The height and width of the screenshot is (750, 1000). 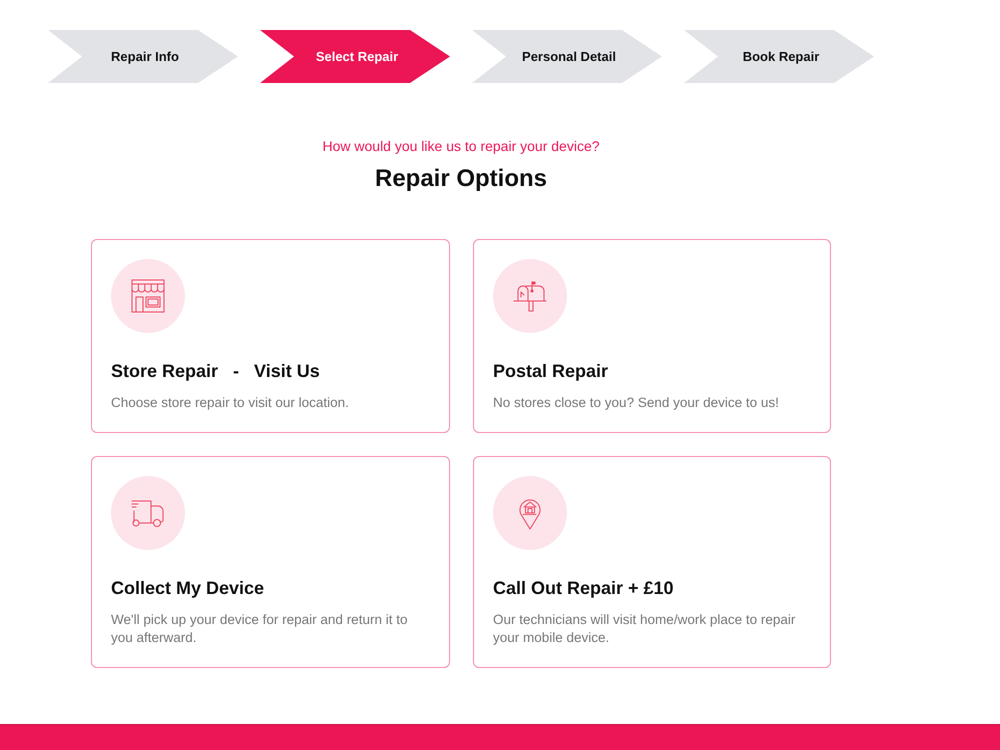 I want to click on option-title: Postal Repair, so click(x=551, y=371).